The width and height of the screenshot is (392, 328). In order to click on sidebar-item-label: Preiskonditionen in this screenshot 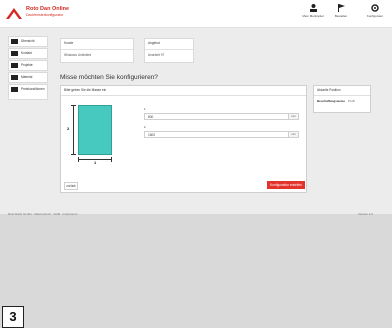, I will do `click(33, 89)`.